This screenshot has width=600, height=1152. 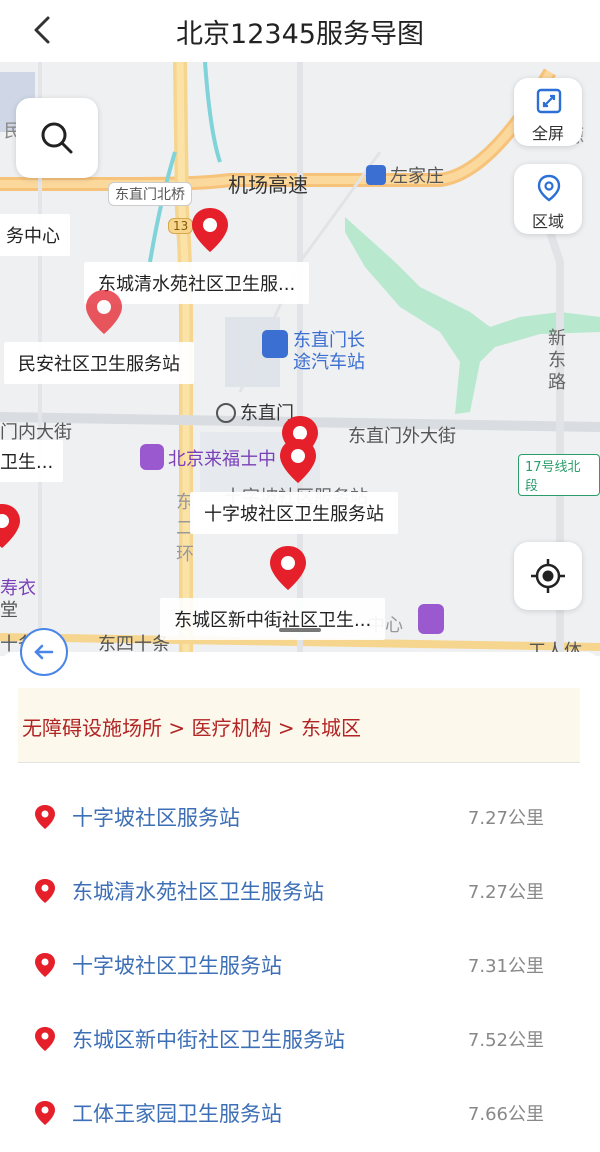 What do you see at coordinates (402, 436) in the screenshot?
I see `label-dongzhimen-outer-street: 东直门外大街` at bounding box center [402, 436].